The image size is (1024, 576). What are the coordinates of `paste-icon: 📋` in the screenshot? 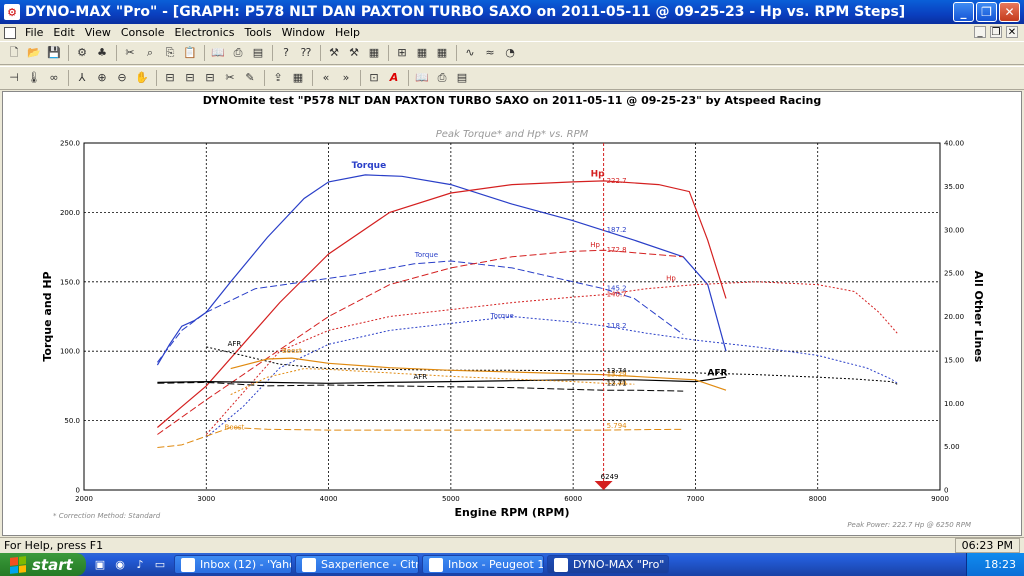 It's located at (190, 53).